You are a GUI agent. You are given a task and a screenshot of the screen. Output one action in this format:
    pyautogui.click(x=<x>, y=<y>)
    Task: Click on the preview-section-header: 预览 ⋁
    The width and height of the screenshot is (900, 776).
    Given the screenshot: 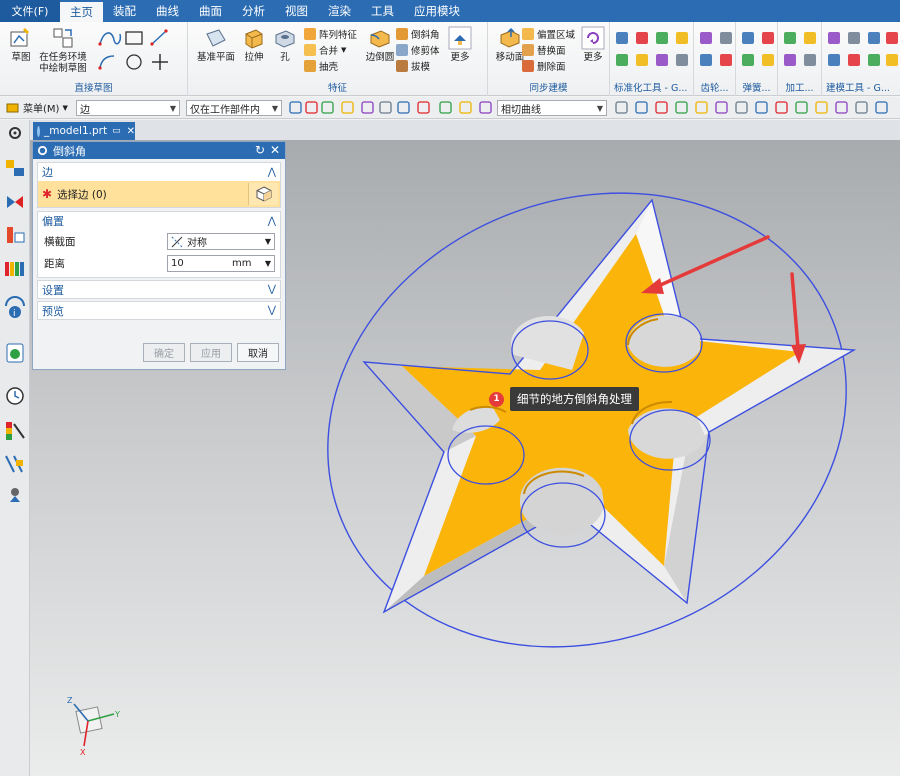 What is the action you would take?
    pyautogui.click(x=159, y=310)
    